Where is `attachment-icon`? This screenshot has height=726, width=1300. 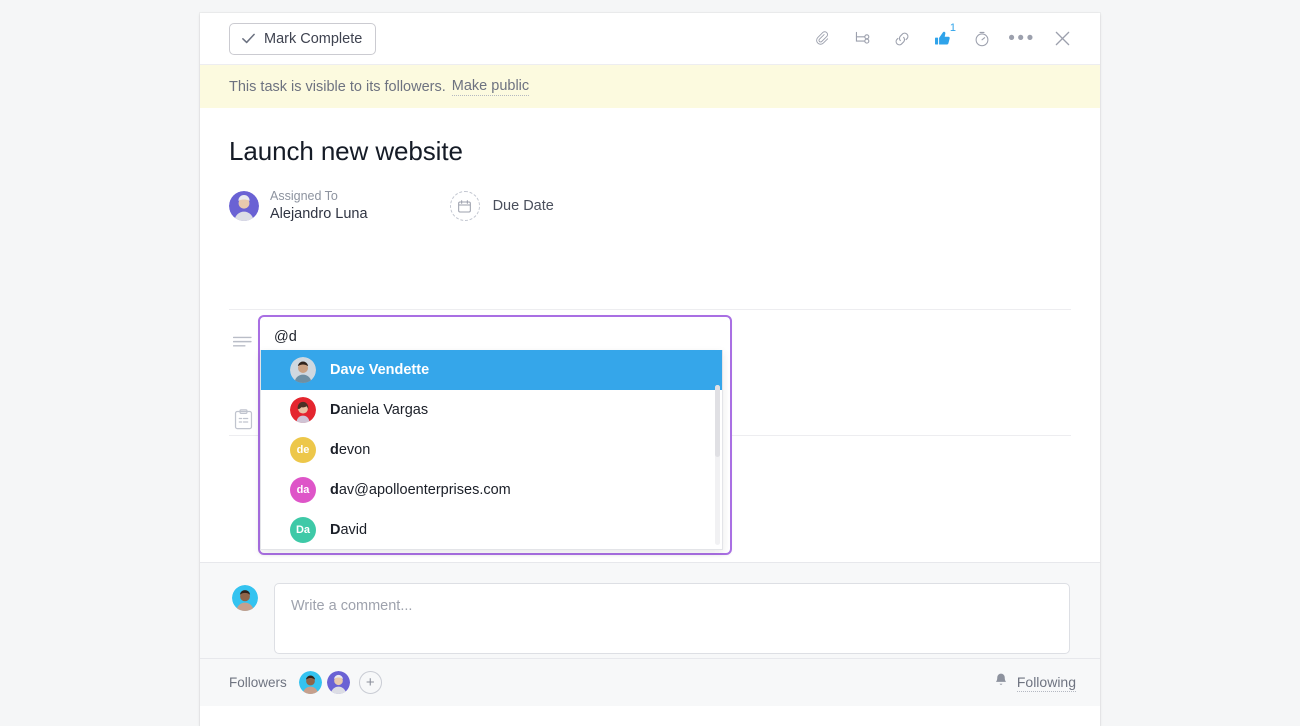 attachment-icon is located at coordinates (822, 39).